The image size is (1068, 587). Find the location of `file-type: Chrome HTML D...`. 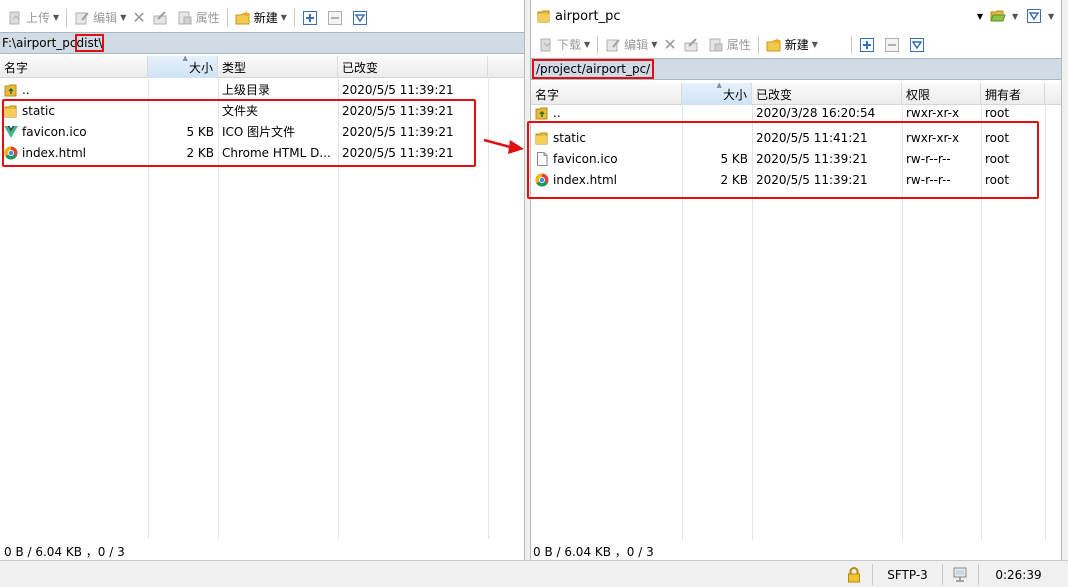

file-type: Chrome HTML D... is located at coordinates (276, 152).